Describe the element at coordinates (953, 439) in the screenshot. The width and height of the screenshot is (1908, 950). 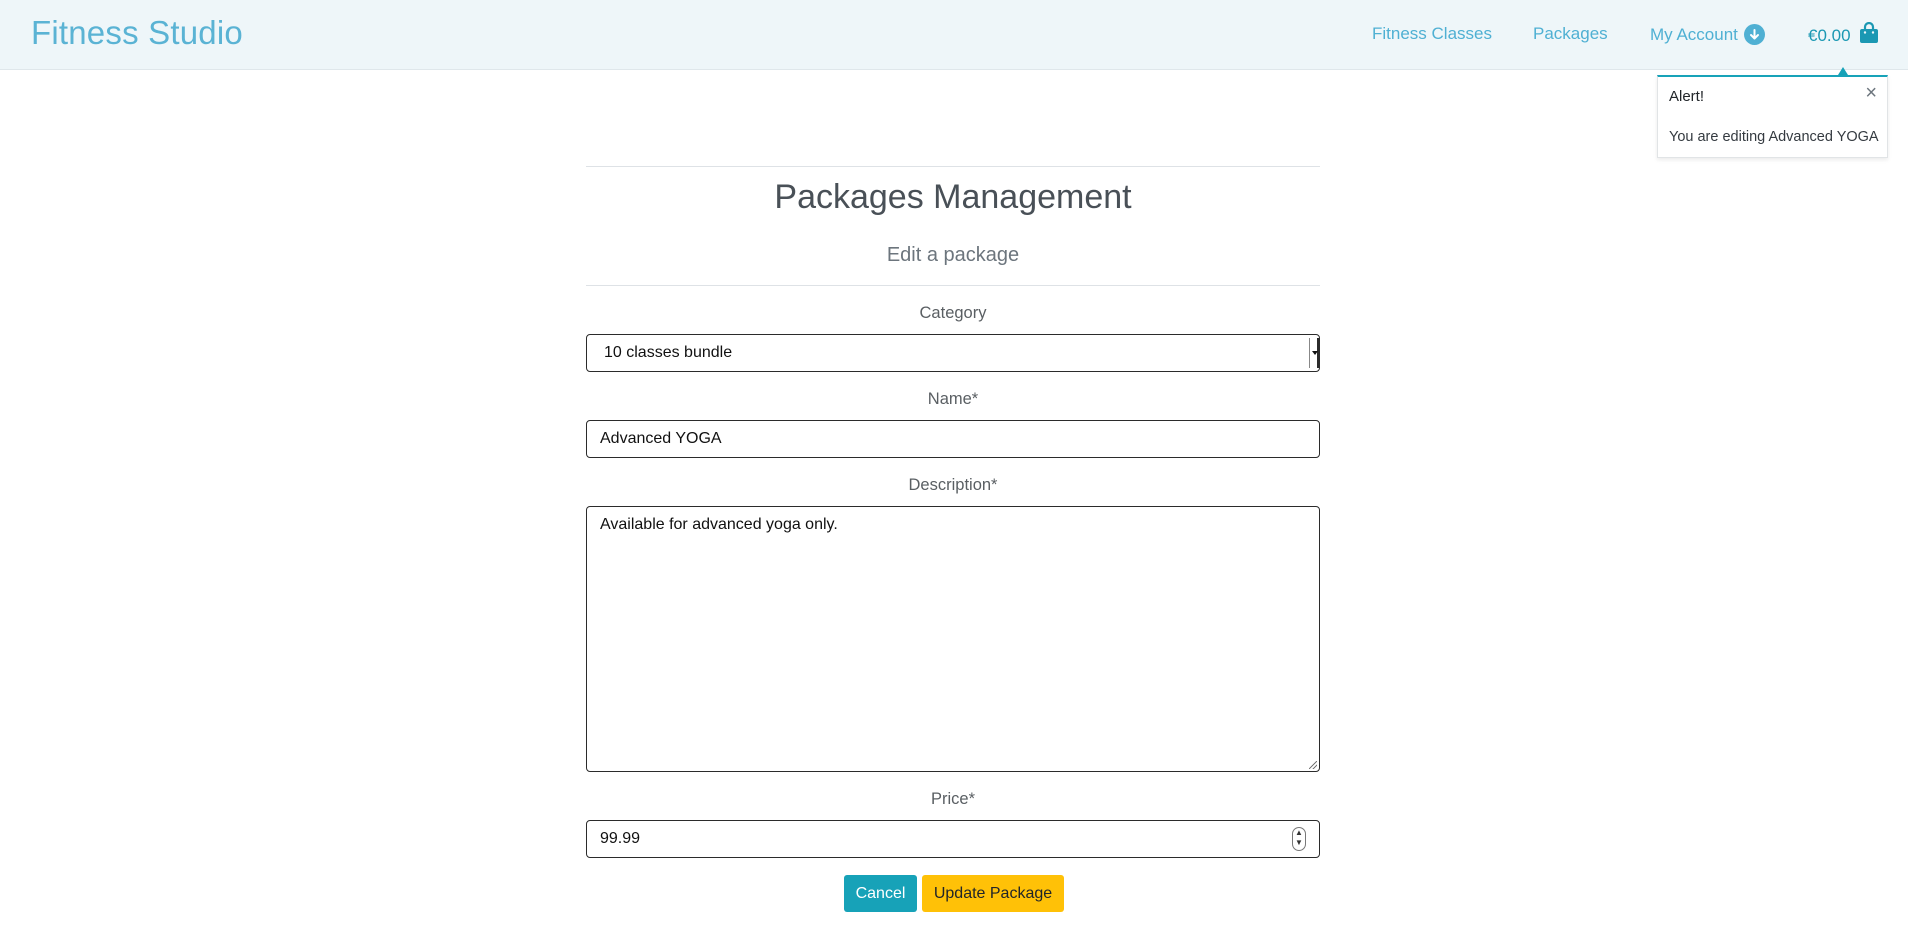
I see `name-input: Advanced YOGA` at that location.